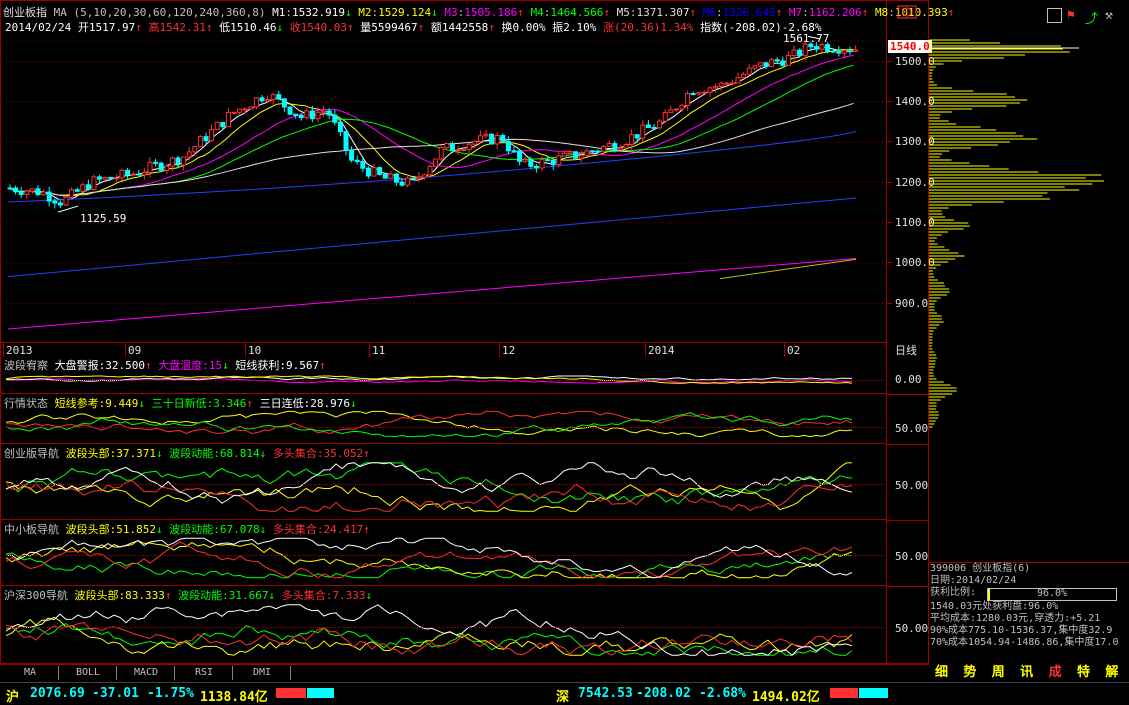 This screenshot has height=705, width=1129. I want to click on ma-arrow-1: ↓, so click(348, 12).